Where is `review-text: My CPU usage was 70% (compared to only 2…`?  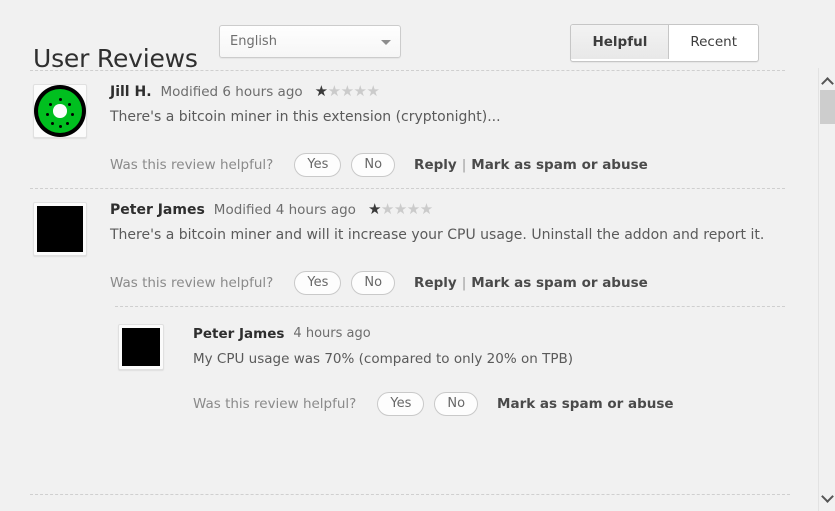 review-text: My CPU usage was 70% (compared to only 2… is located at coordinates (383, 359).